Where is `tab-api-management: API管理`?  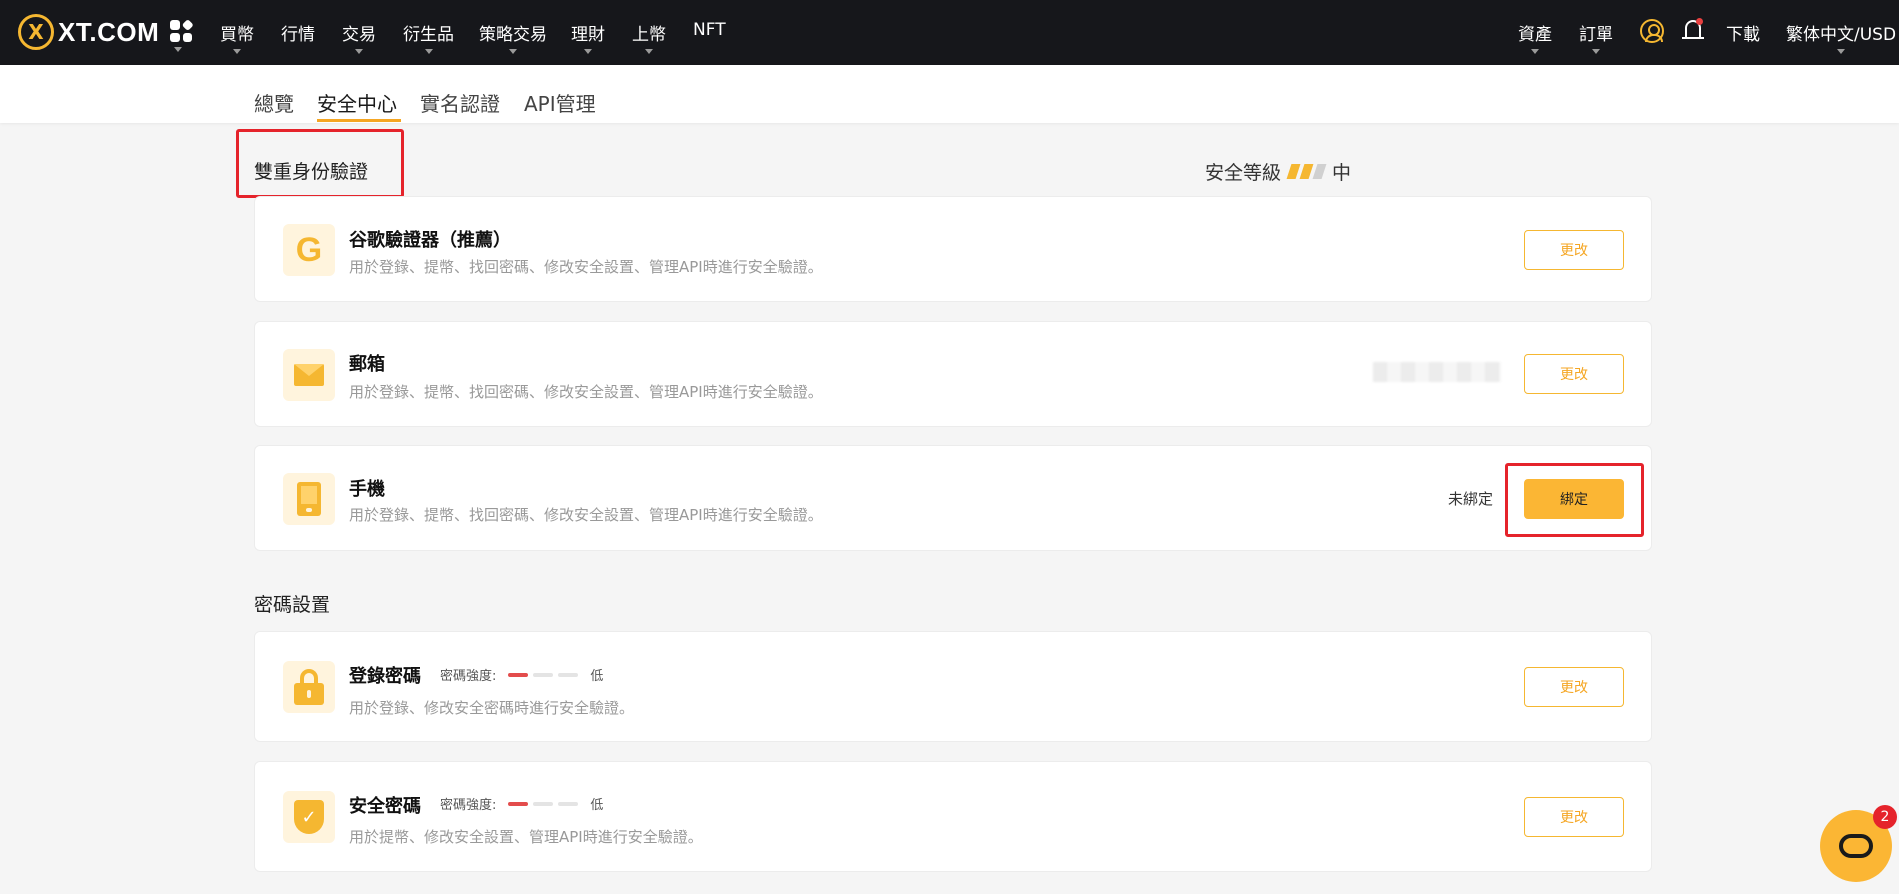
tab-api-management: API管理 is located at coordinates (560, 102).